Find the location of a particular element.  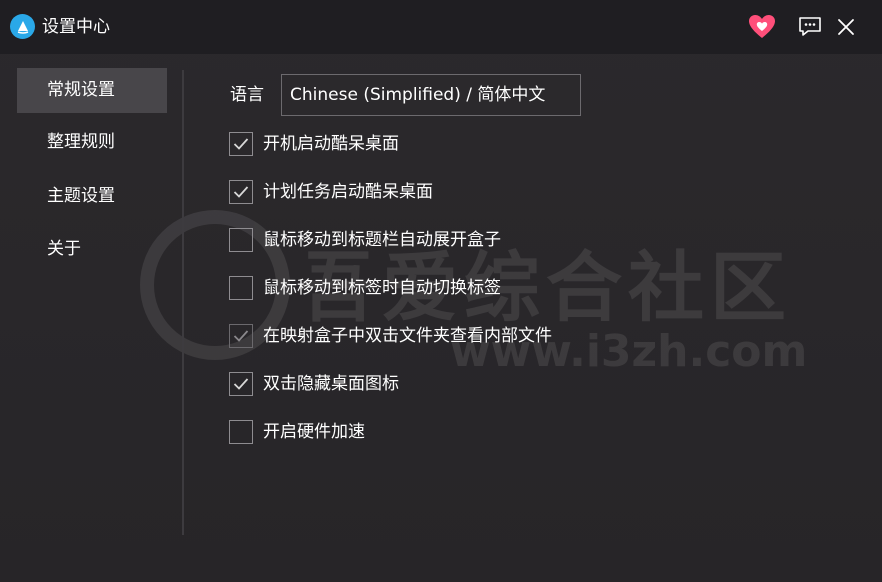

titlebar-expand-label: 鼠标移动到标题栏自动展开盒子 is located at coordinates (382, 240).